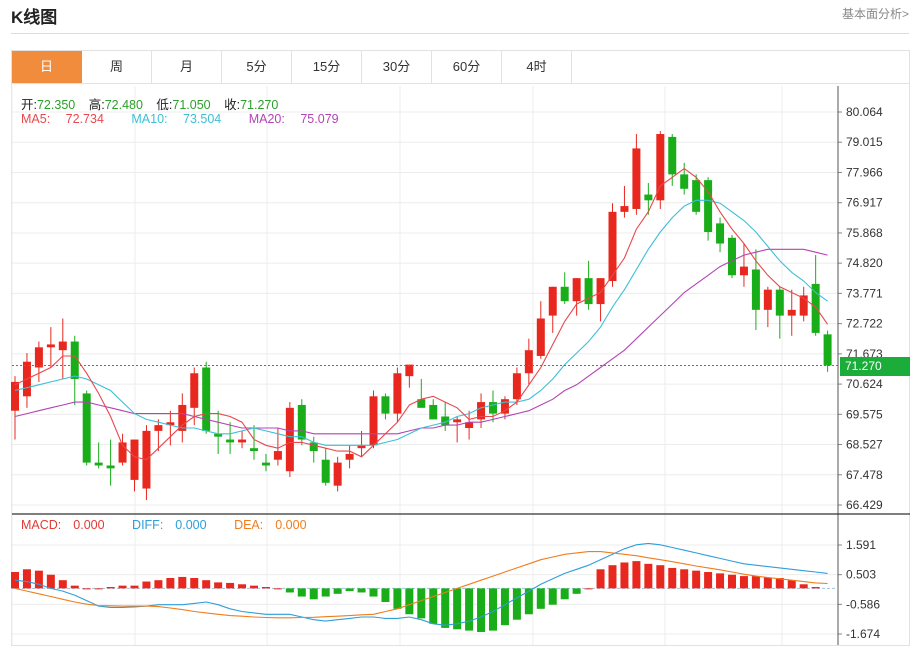 The height and width of the screenshot is (648, 915). Describe the element at coordinates (863, 634) in the screenshot. I see `macd-tick-label: -1.674` at that location.